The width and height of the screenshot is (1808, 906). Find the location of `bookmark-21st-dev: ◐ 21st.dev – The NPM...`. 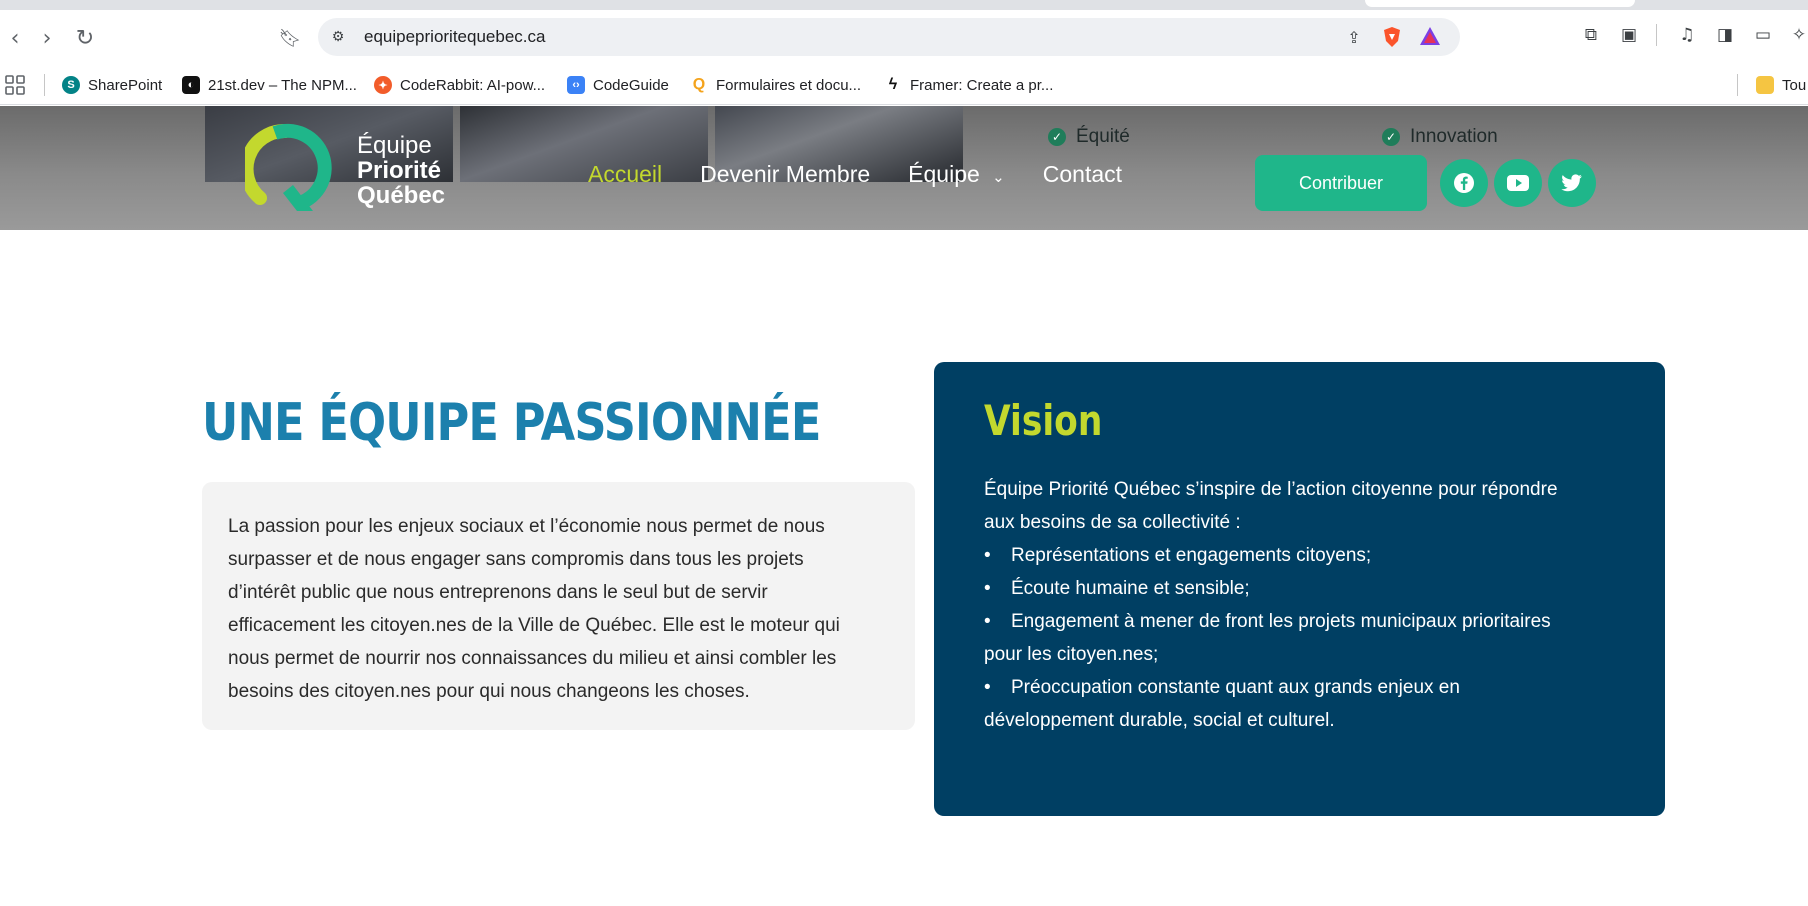

bookmark-21st-dev: ◐ 21st.dev – The NPM... is located at coordinates (269, 85).